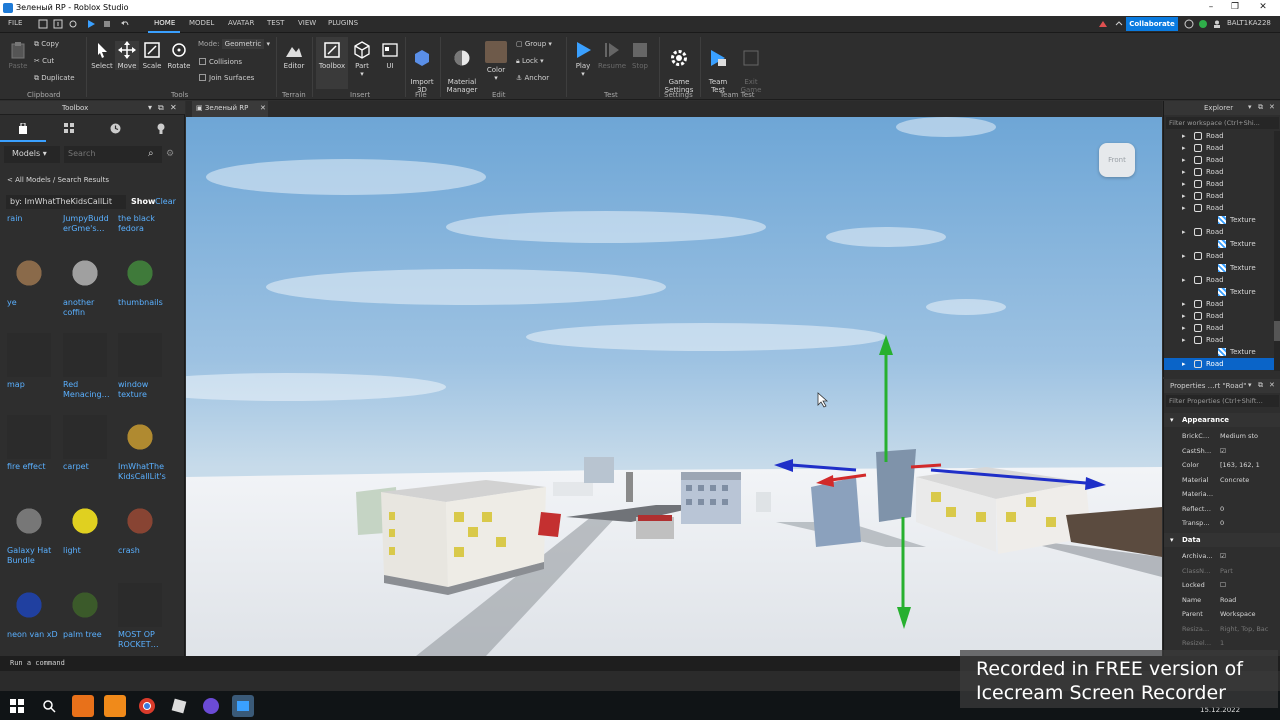 The image size is (1280, 720). Describe the element at coordinates (49, 706) in the screenshot. I see `search-icon` at that location.